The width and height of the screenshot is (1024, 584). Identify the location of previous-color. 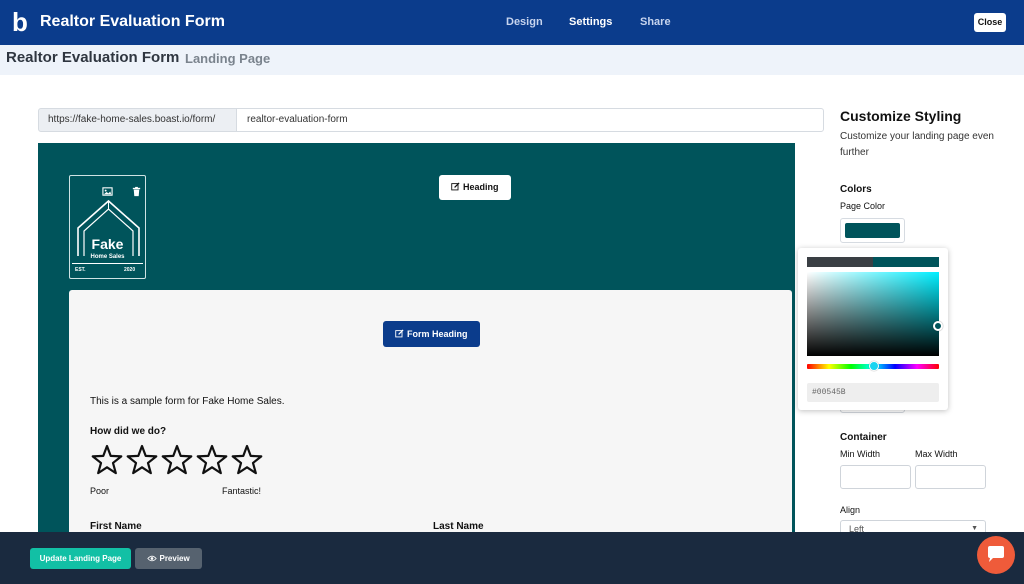
(840, 262).